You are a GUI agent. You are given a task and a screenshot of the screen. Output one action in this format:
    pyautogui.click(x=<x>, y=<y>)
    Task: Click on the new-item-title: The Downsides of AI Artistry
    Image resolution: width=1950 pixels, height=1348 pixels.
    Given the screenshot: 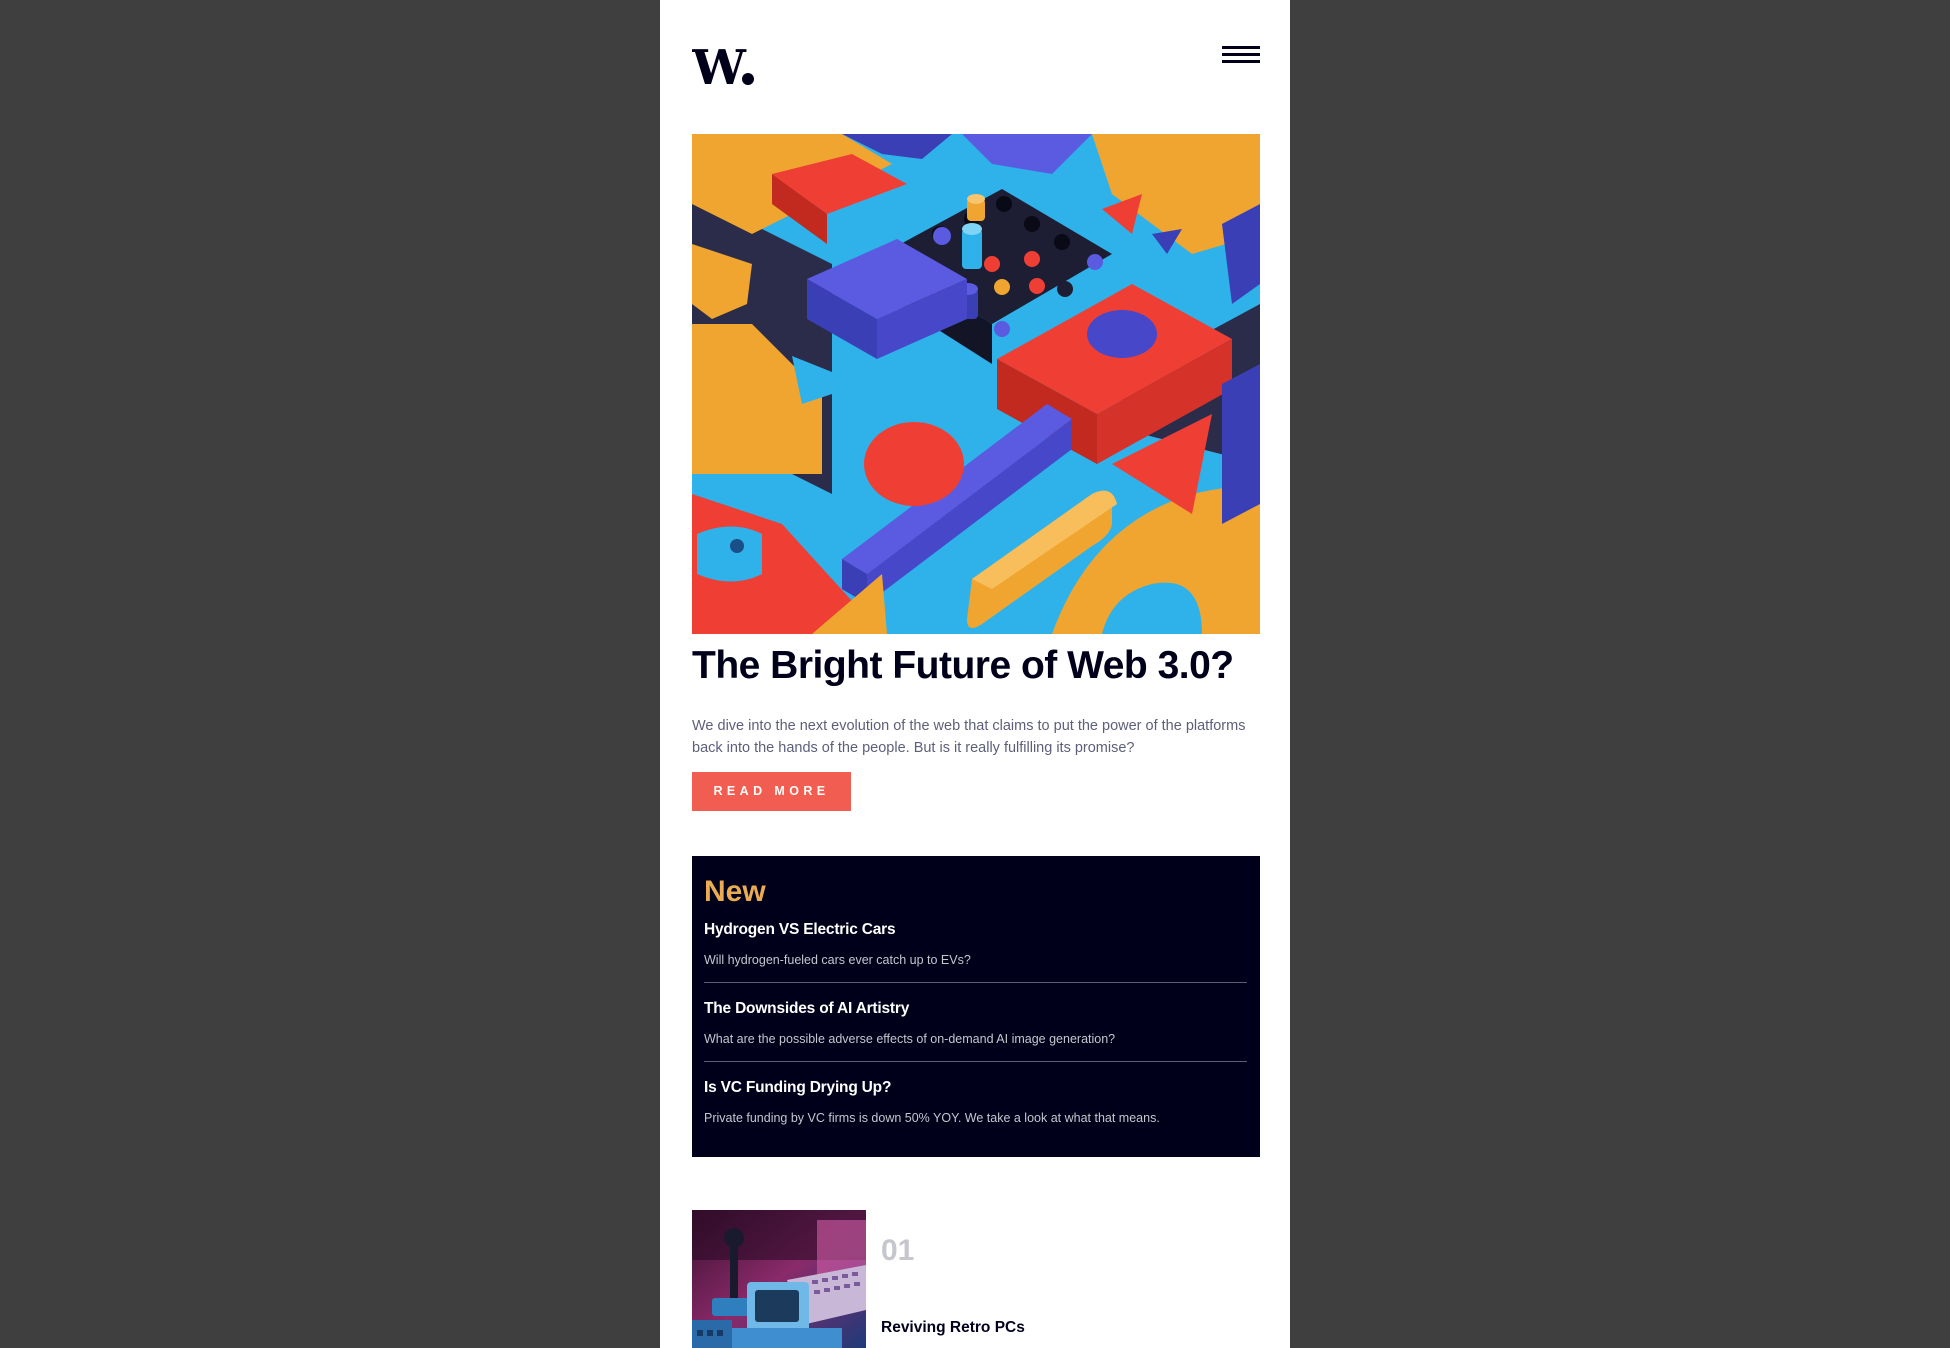 What is the action you would take?
    pyautogui.click(x=975, y=1009)
    